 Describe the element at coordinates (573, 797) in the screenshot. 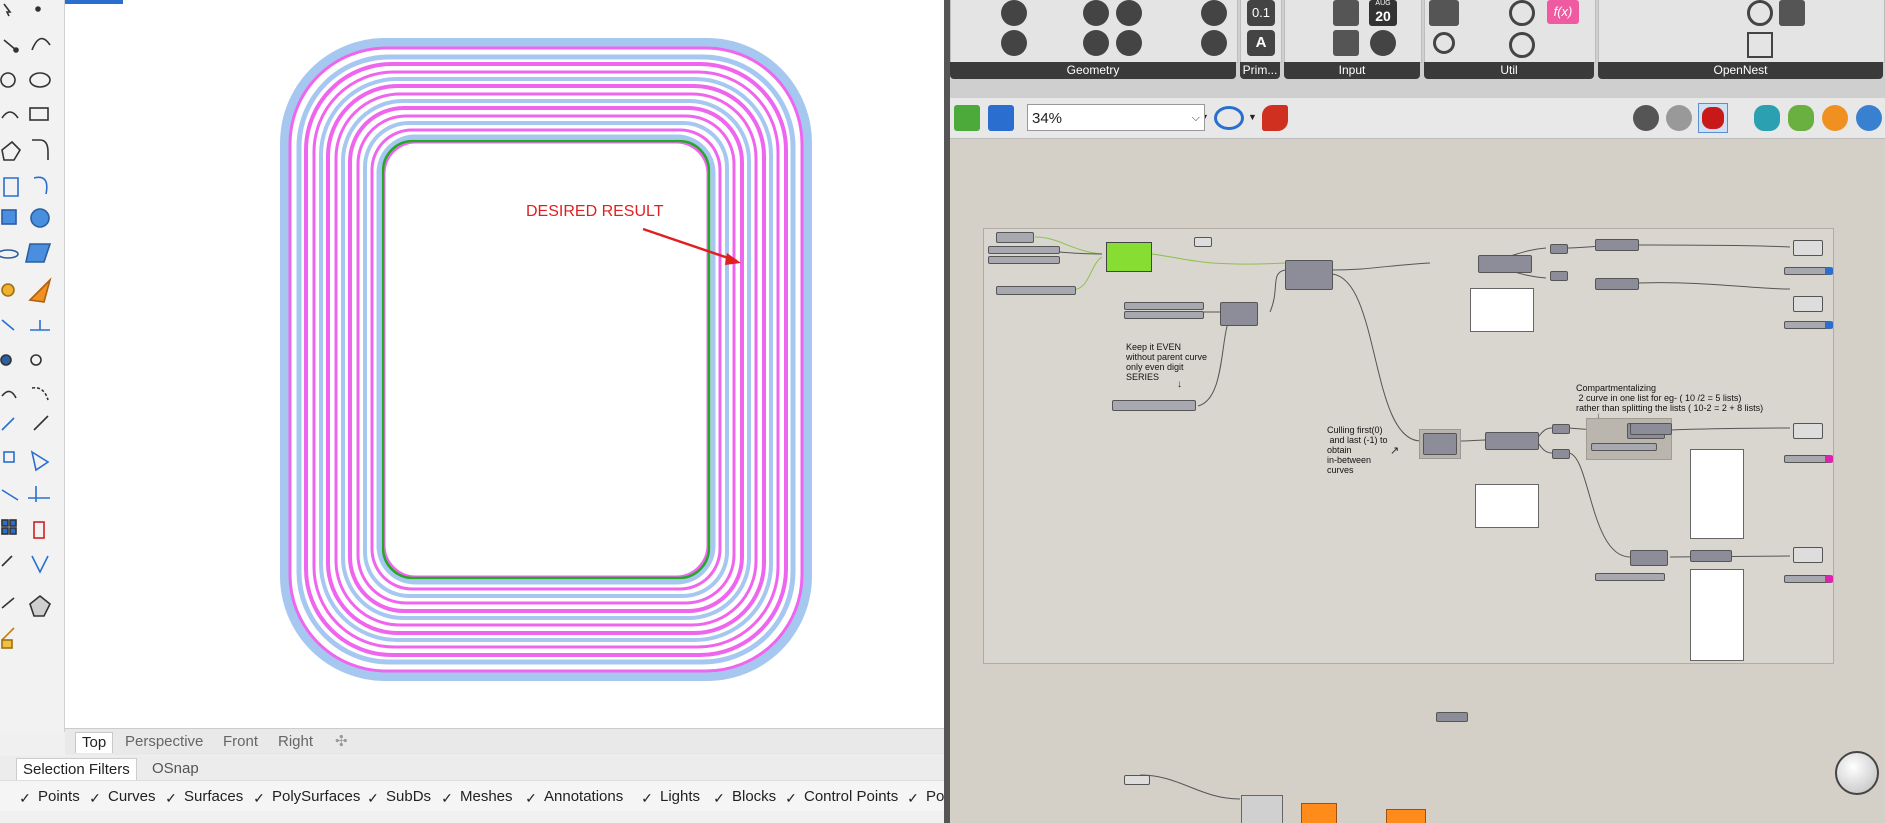

I see `filter-annotations: ✓ Annotations` at that location.